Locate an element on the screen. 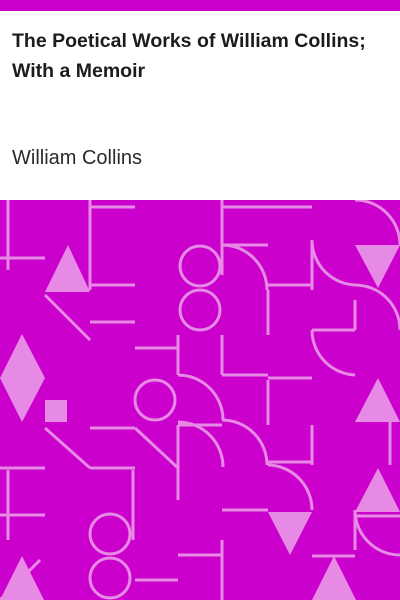 The height and width of the screenshot is (600, 400). book-author: William Collins is located at coordinates (77, 158).